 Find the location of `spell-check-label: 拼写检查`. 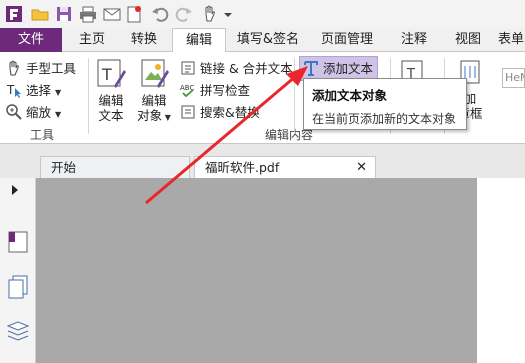

spell-check-label: 拼写检查 is located at coordinates (224, 90).